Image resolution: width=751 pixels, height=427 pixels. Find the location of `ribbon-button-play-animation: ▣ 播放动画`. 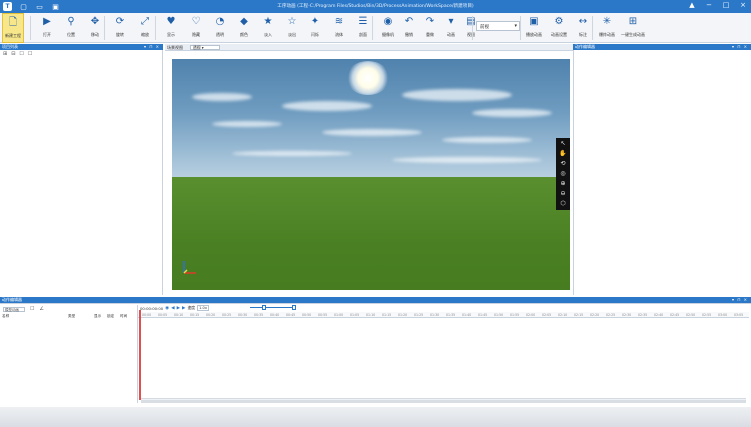

ribbon-button-play-animation: ▣ 播放动画 is located at coordinates (534, 28).